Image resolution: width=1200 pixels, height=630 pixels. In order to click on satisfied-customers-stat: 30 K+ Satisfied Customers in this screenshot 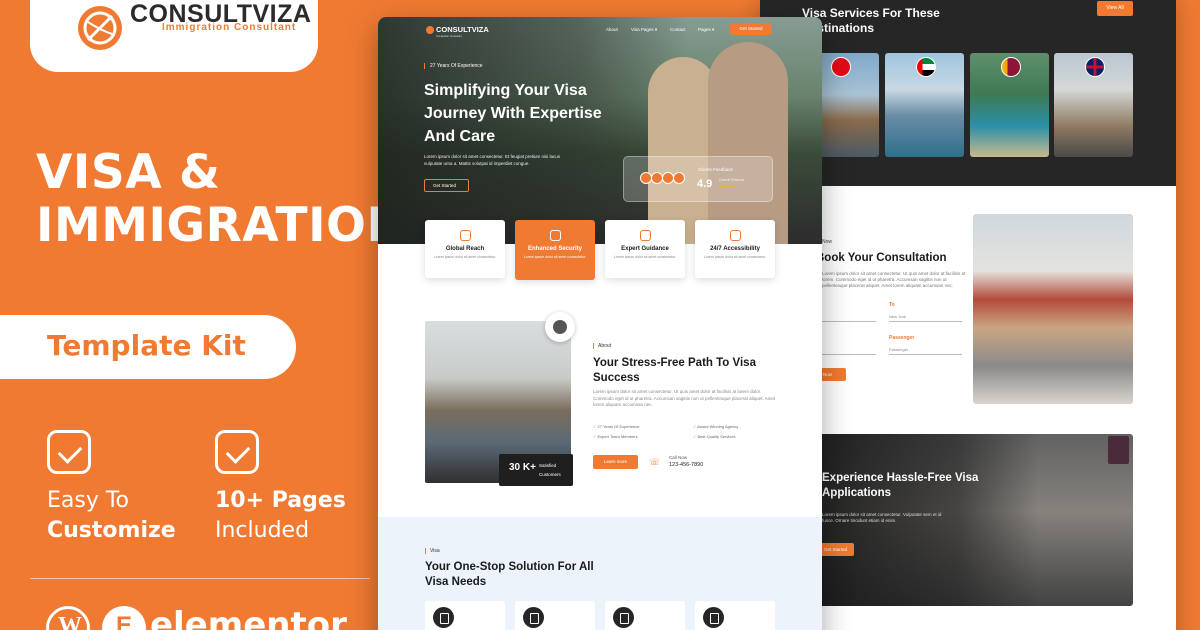, I will do `click(536, 470)`.